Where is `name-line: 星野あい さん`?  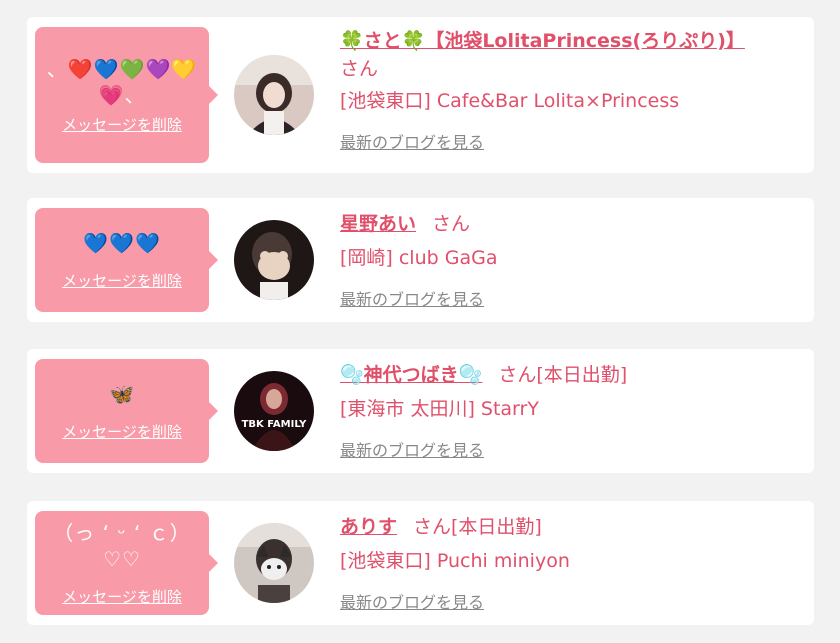
name-line: 星野あい さん is located at coordinates (572, 224).